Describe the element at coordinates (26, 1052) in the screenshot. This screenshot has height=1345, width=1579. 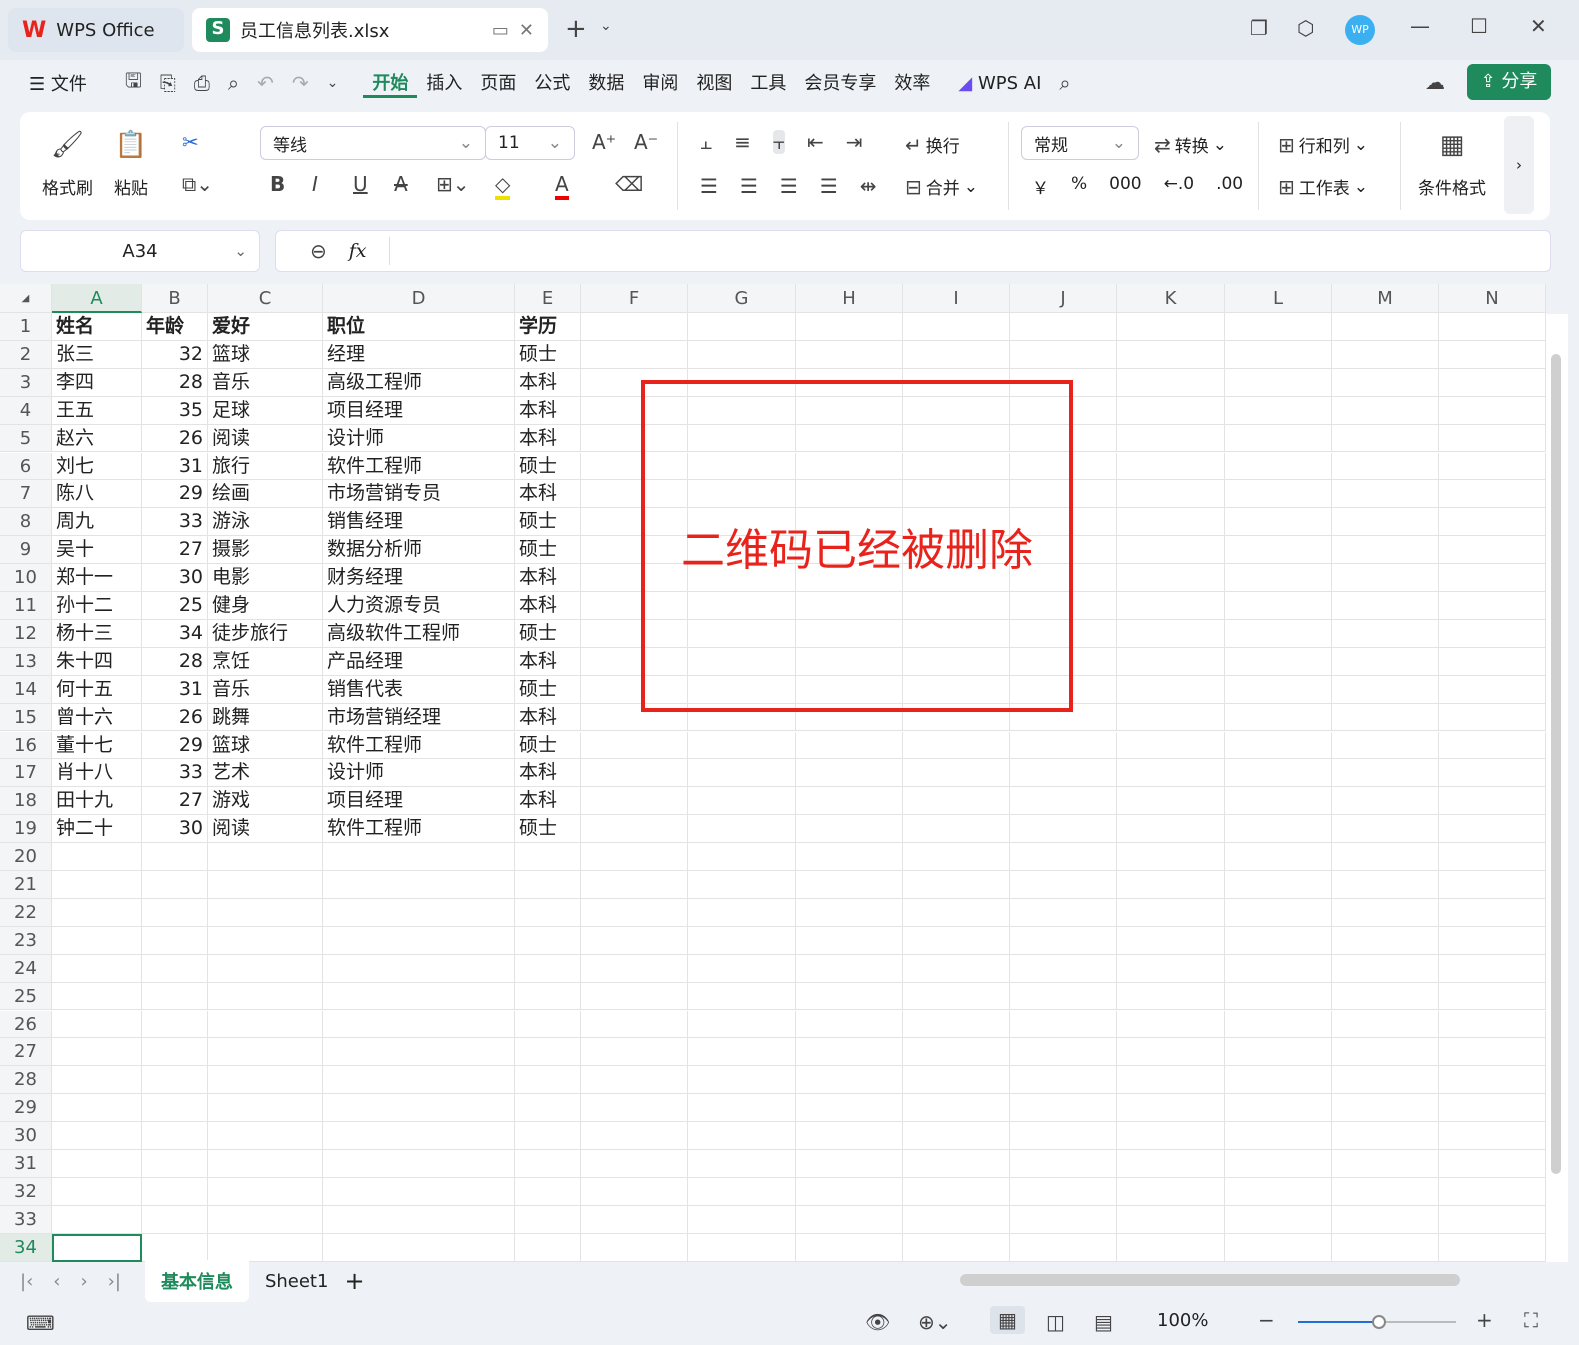
I see `row-header: 27` at that location.